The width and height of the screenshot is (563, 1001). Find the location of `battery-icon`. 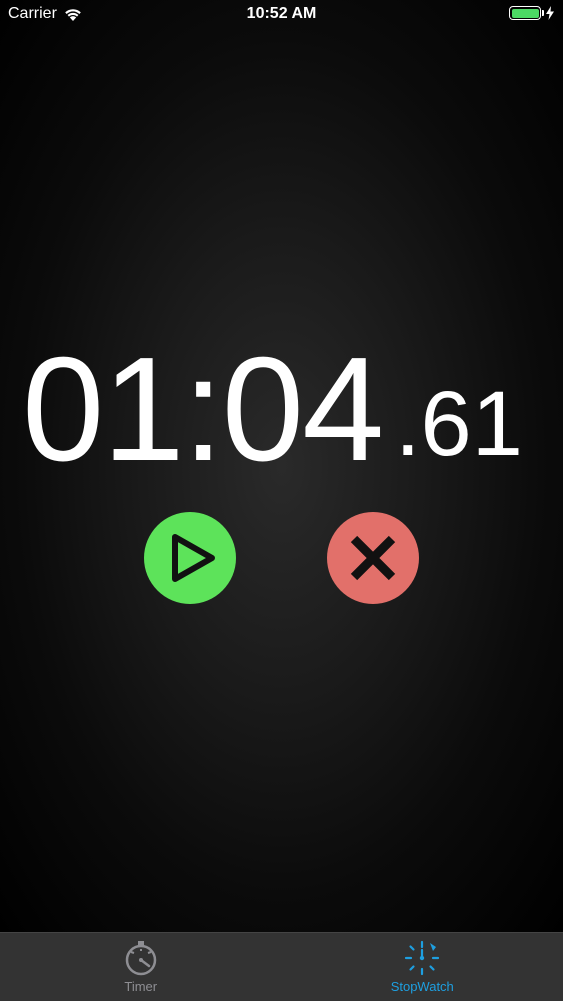

battery-icon is located at coordinates (525, 13).